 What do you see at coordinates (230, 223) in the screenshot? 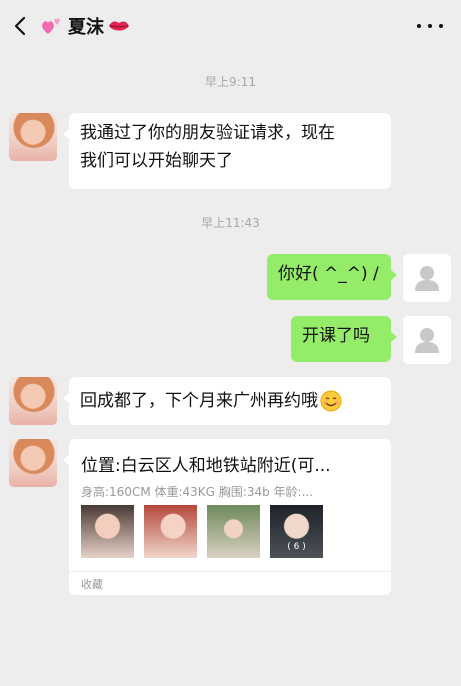
I see `timestamp: 早上11:43` at bounding box center [230, 223].